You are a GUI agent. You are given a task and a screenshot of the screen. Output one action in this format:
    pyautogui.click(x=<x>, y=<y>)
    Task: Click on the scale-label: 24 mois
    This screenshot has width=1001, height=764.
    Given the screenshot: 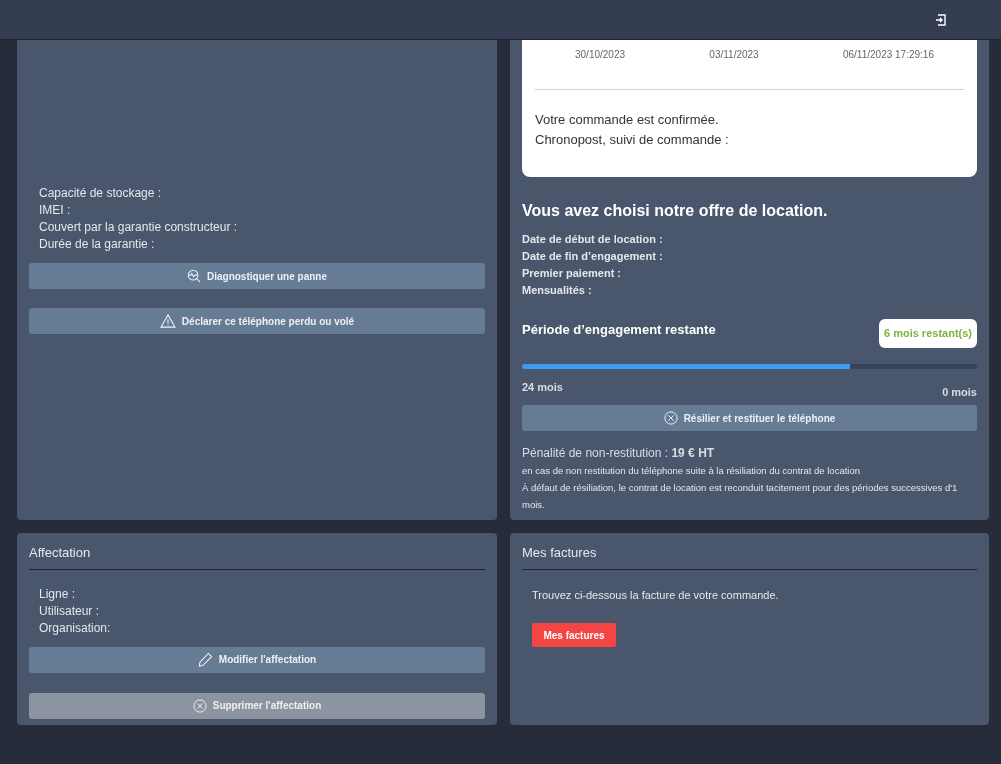 What is the action you would take?
    pyautogui.click(x=542, y=387)
    